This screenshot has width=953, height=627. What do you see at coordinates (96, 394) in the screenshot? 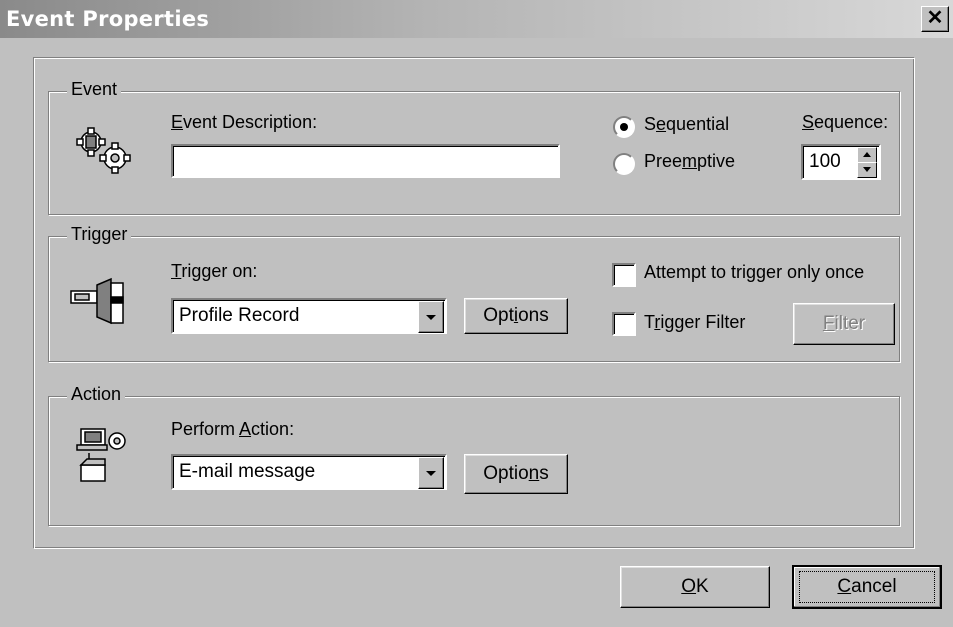
I see `action-group-label: Action` at bounding box center [96, 394].